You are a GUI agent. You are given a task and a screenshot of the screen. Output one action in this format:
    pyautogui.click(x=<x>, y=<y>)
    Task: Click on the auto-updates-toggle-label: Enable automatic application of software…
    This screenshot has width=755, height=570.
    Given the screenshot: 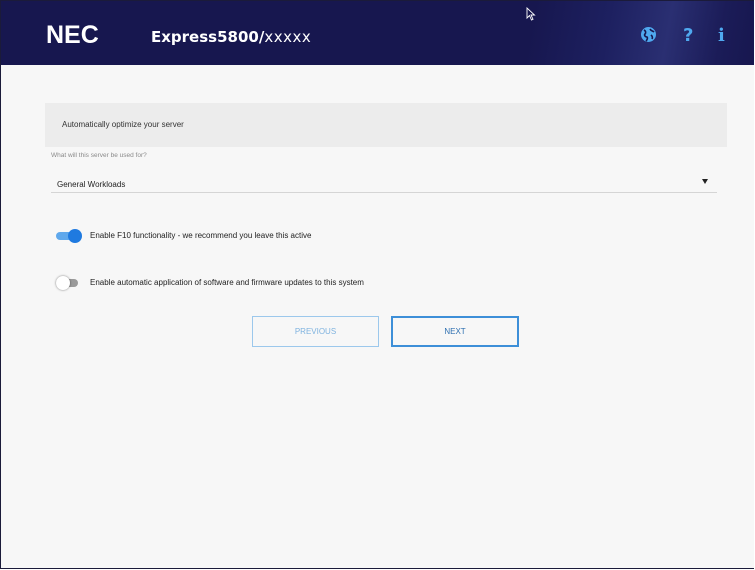 What is the action you would take?
    pyautogui.click(x=227, y=282)
    